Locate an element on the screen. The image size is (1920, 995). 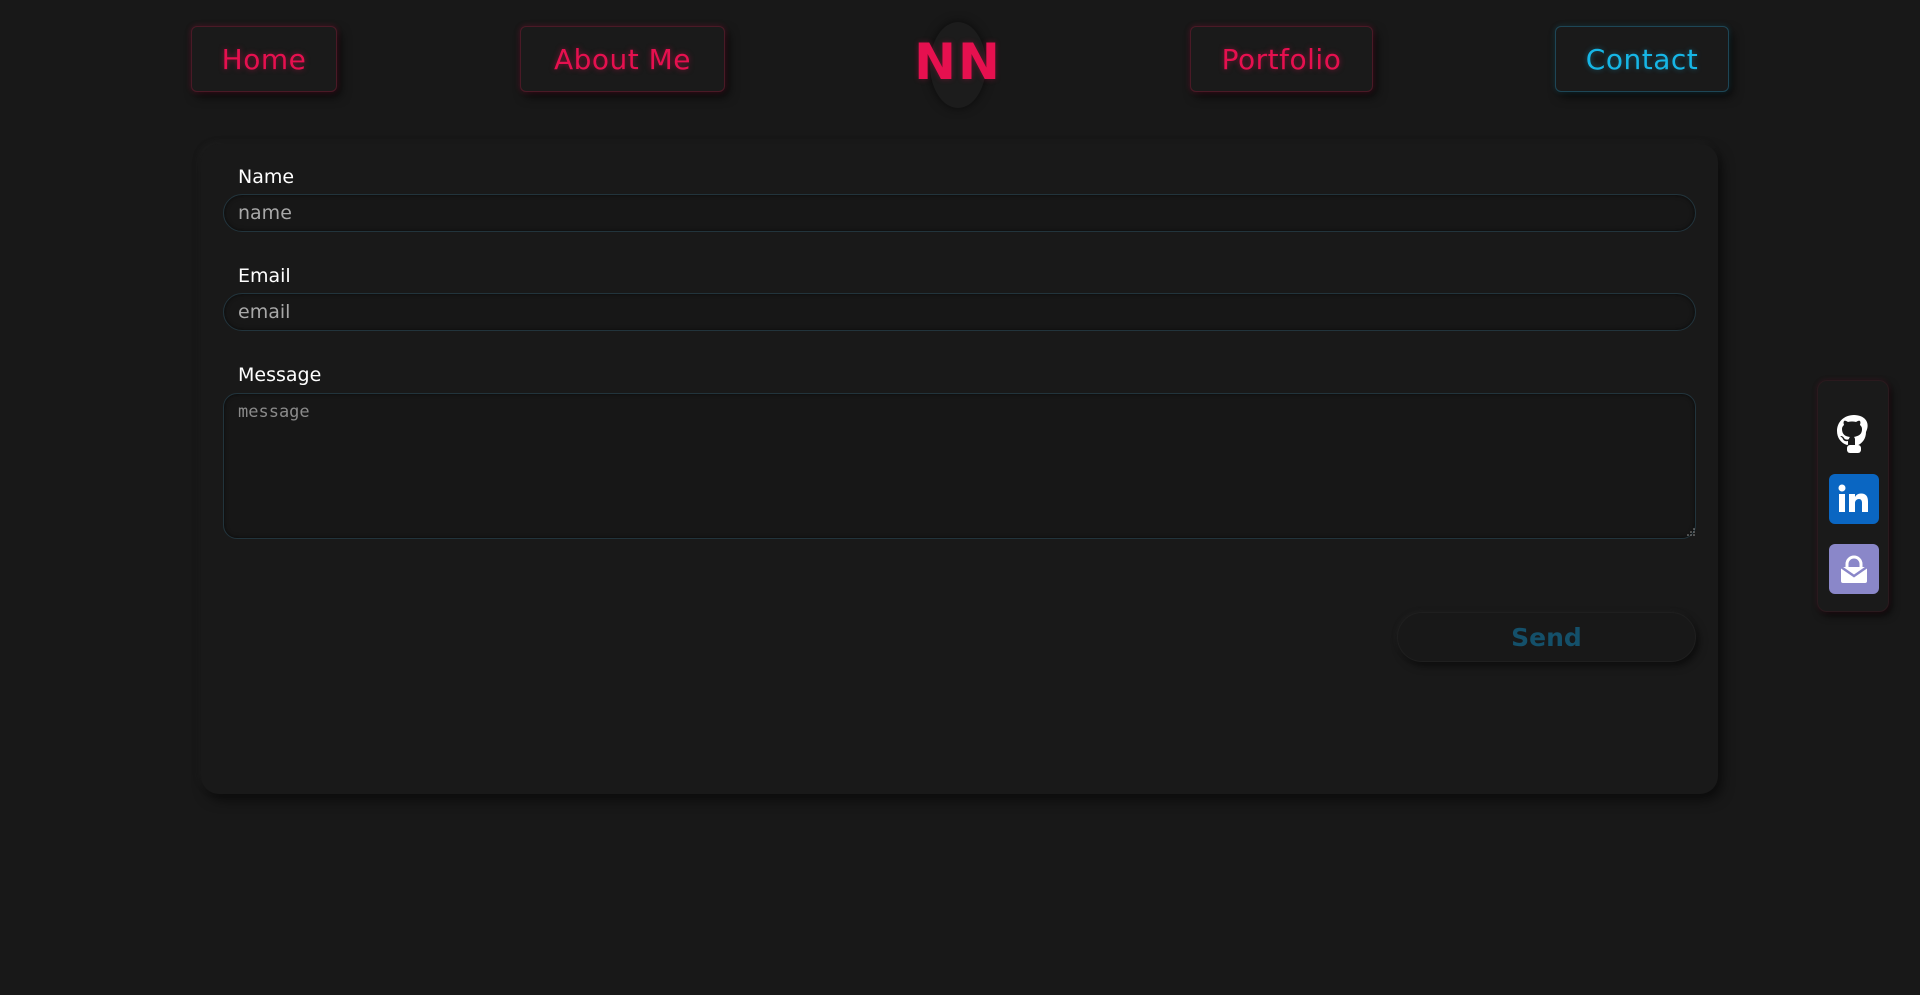
nav-portfolio-button: Portfolio is located at coordinates (1281, 59).